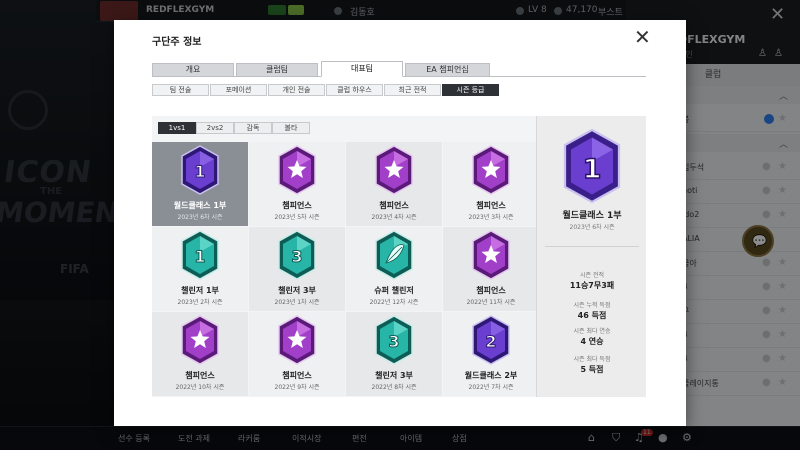 The height and width of the screenshot is (450, 800). What do you see at coordinates (592, 216) in the screenshot?
I see `detail-grade-name: 월드클래스 1부` at bounding box center [592, 216].